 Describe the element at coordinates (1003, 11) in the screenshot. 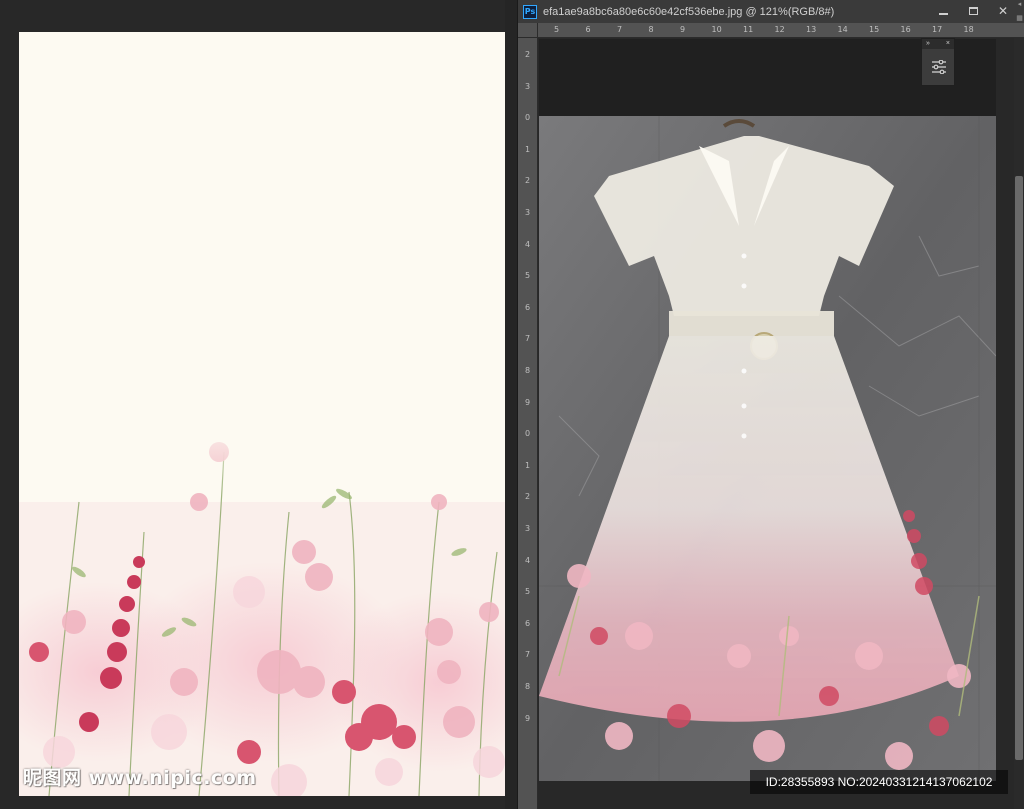

I see `close-icon: ✕` at that location.